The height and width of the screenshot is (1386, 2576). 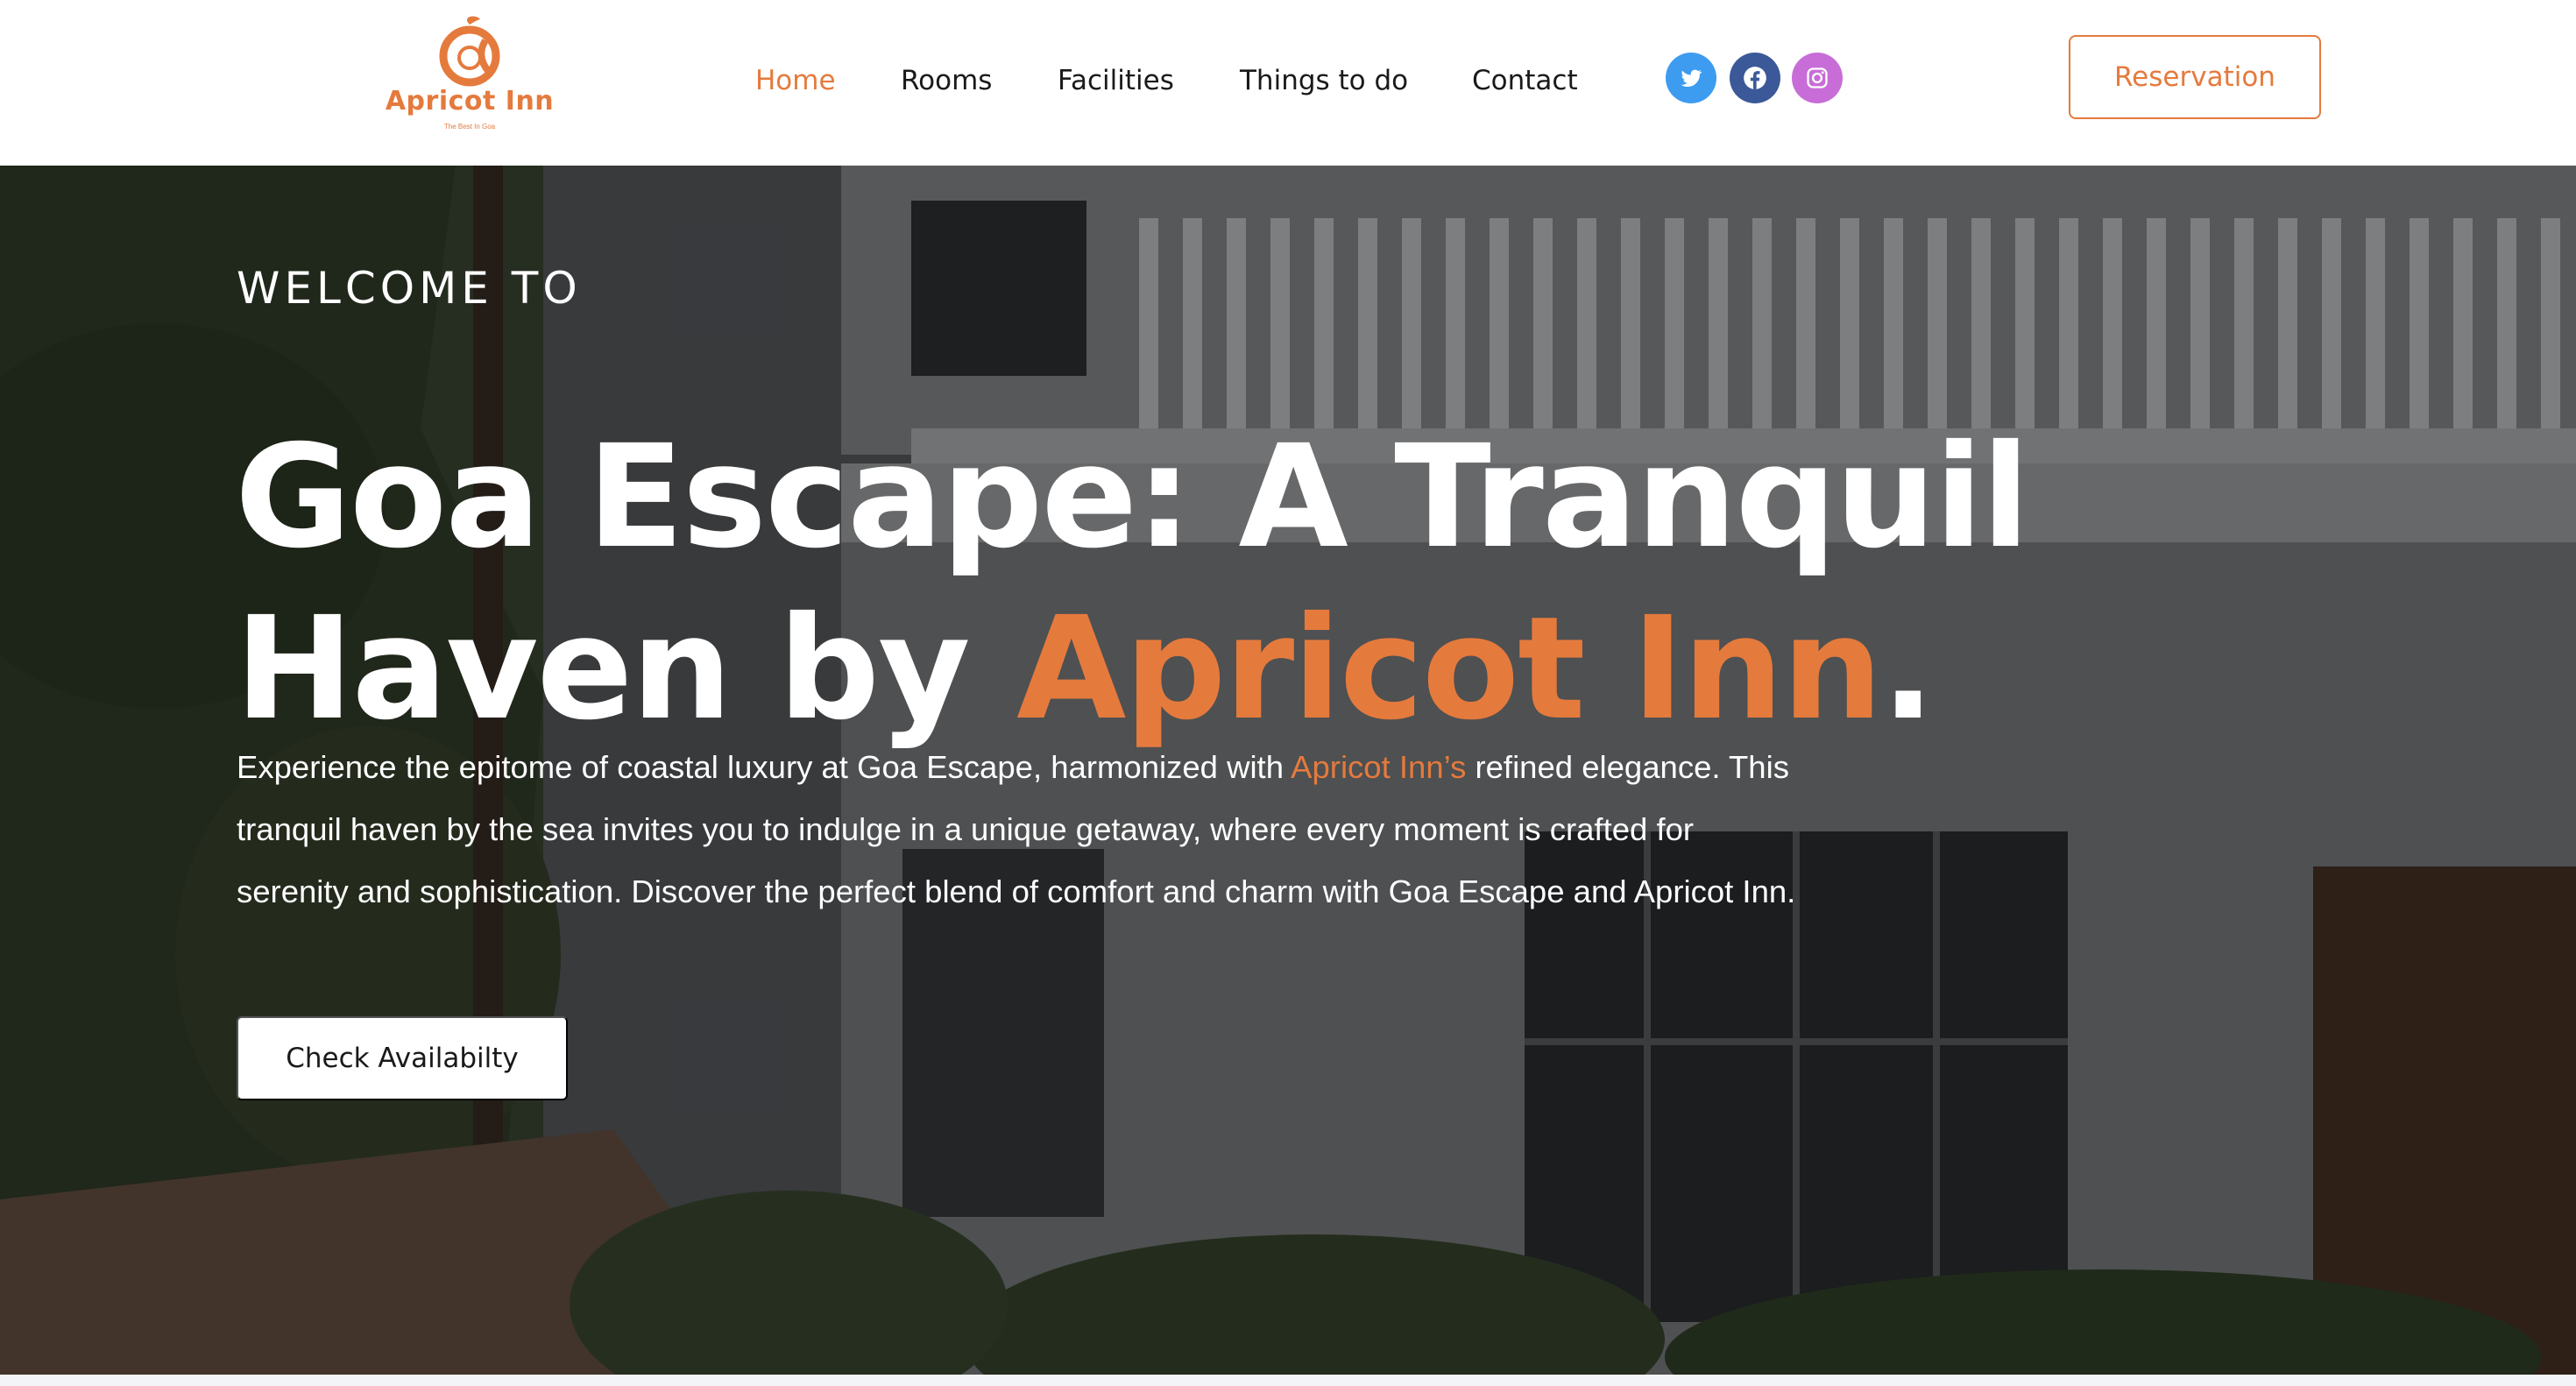 I want to click on nav-rooms: Rooms, so click(x=946, y=80).